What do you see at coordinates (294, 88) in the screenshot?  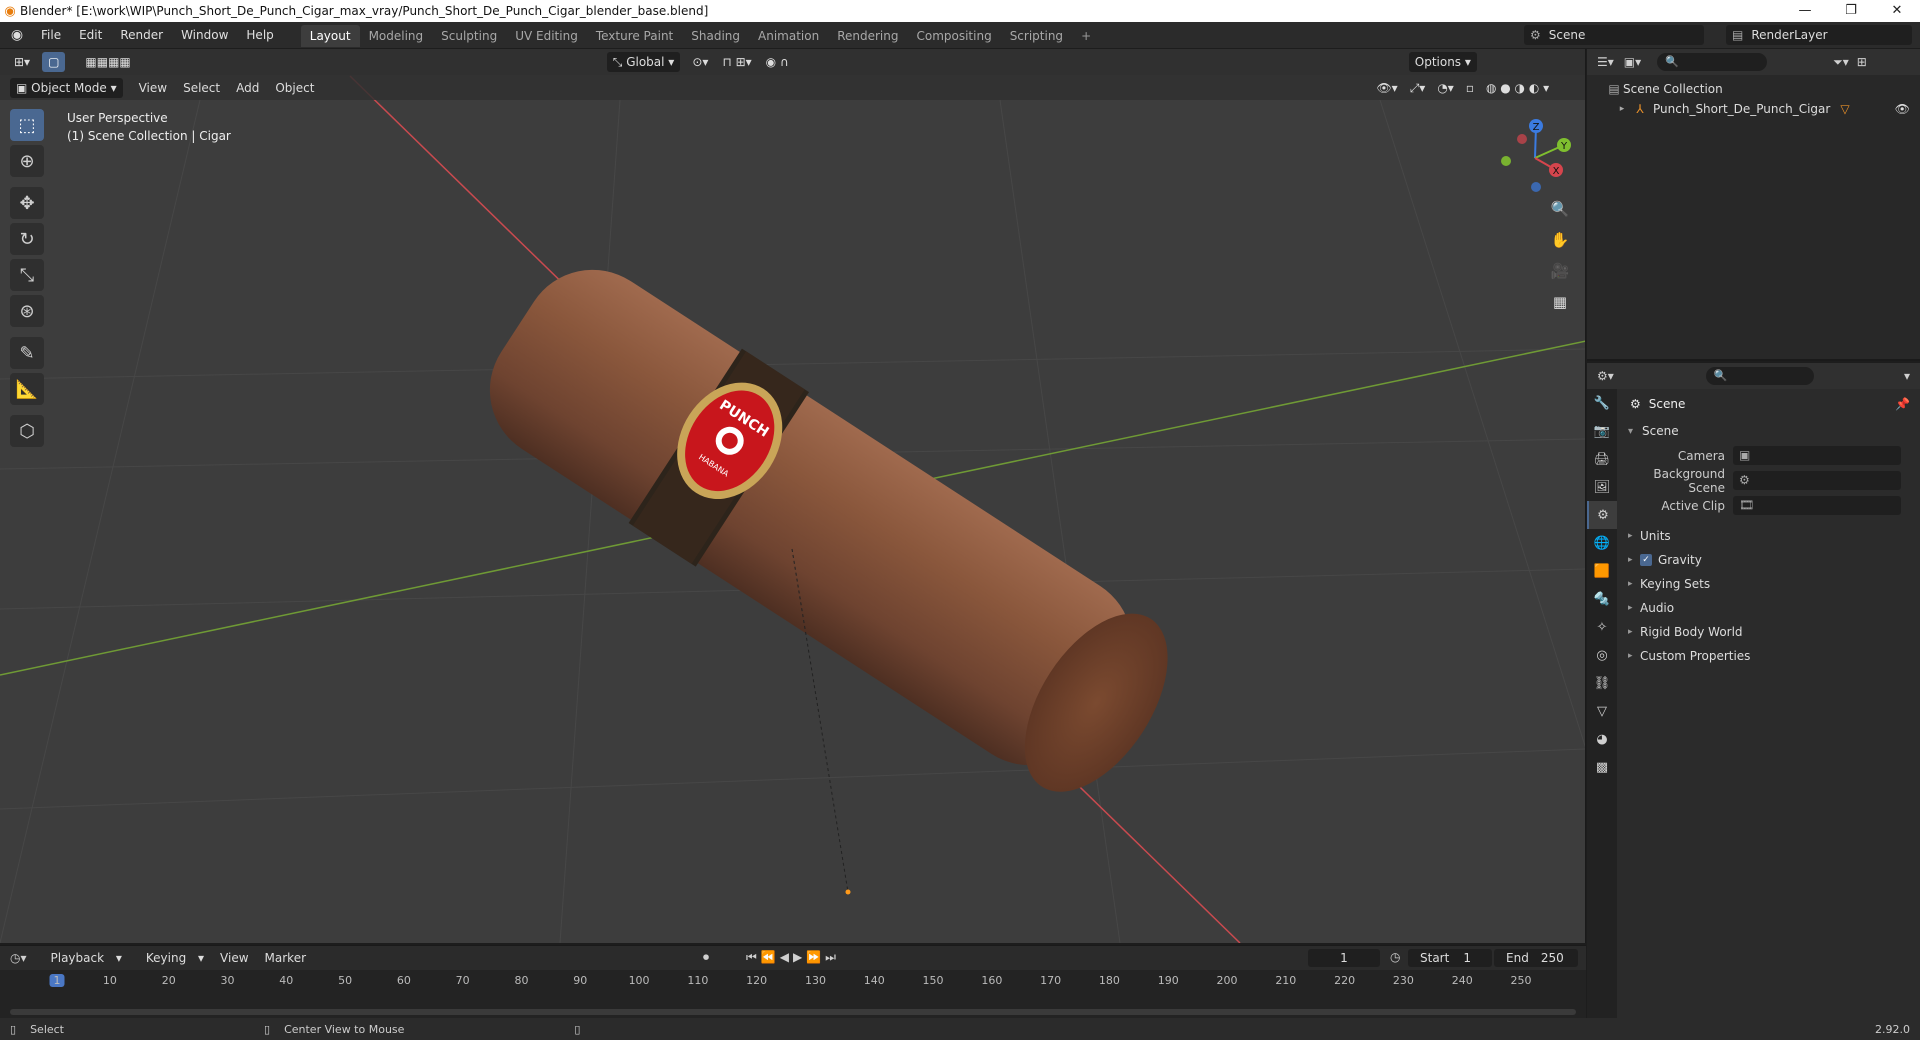 I see `menu-object: Object` at bounding box center [294, 88].